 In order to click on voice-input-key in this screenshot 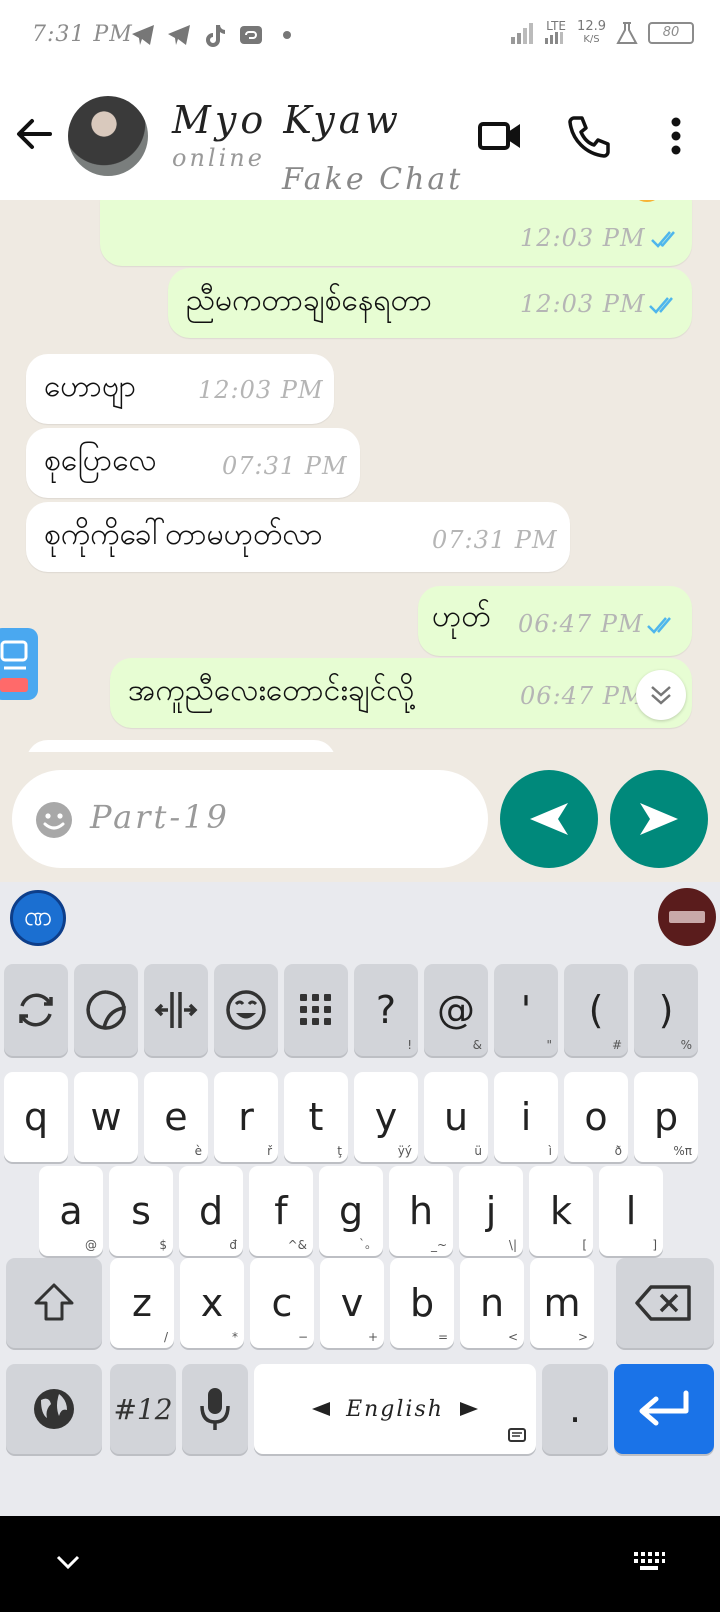, I will do `click(215, 1409)`.